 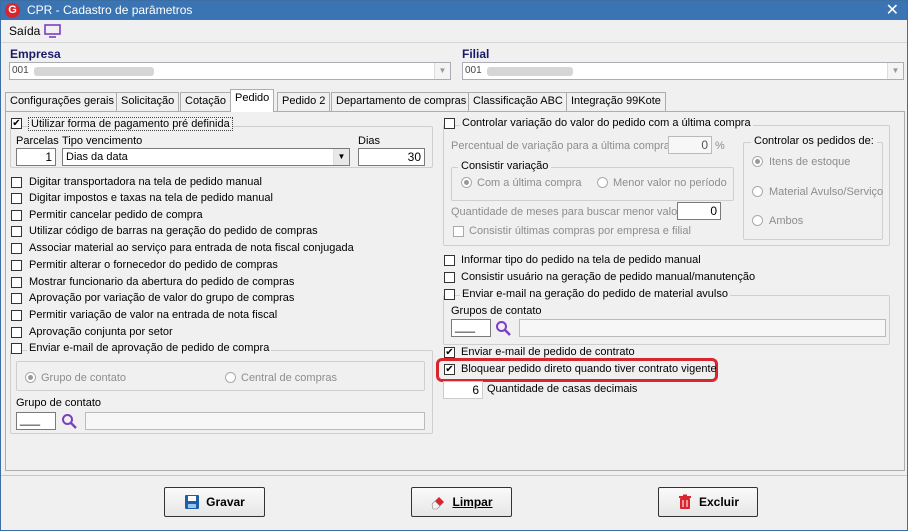 What do you see at coordinates (683, 71) in the screenshot?
I see `filial-select: 001 ▼` at bounding box center [683, 71].